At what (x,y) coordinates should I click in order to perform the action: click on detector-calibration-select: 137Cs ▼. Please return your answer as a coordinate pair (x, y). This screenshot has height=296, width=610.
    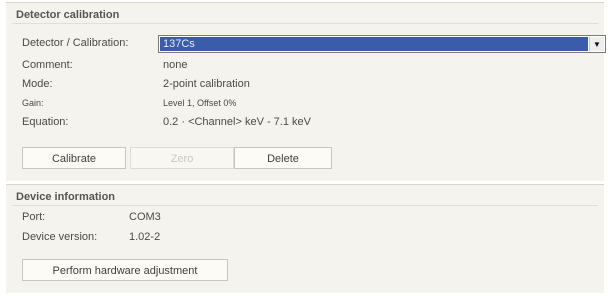
    Looking at the image, I should click on (382, 44).